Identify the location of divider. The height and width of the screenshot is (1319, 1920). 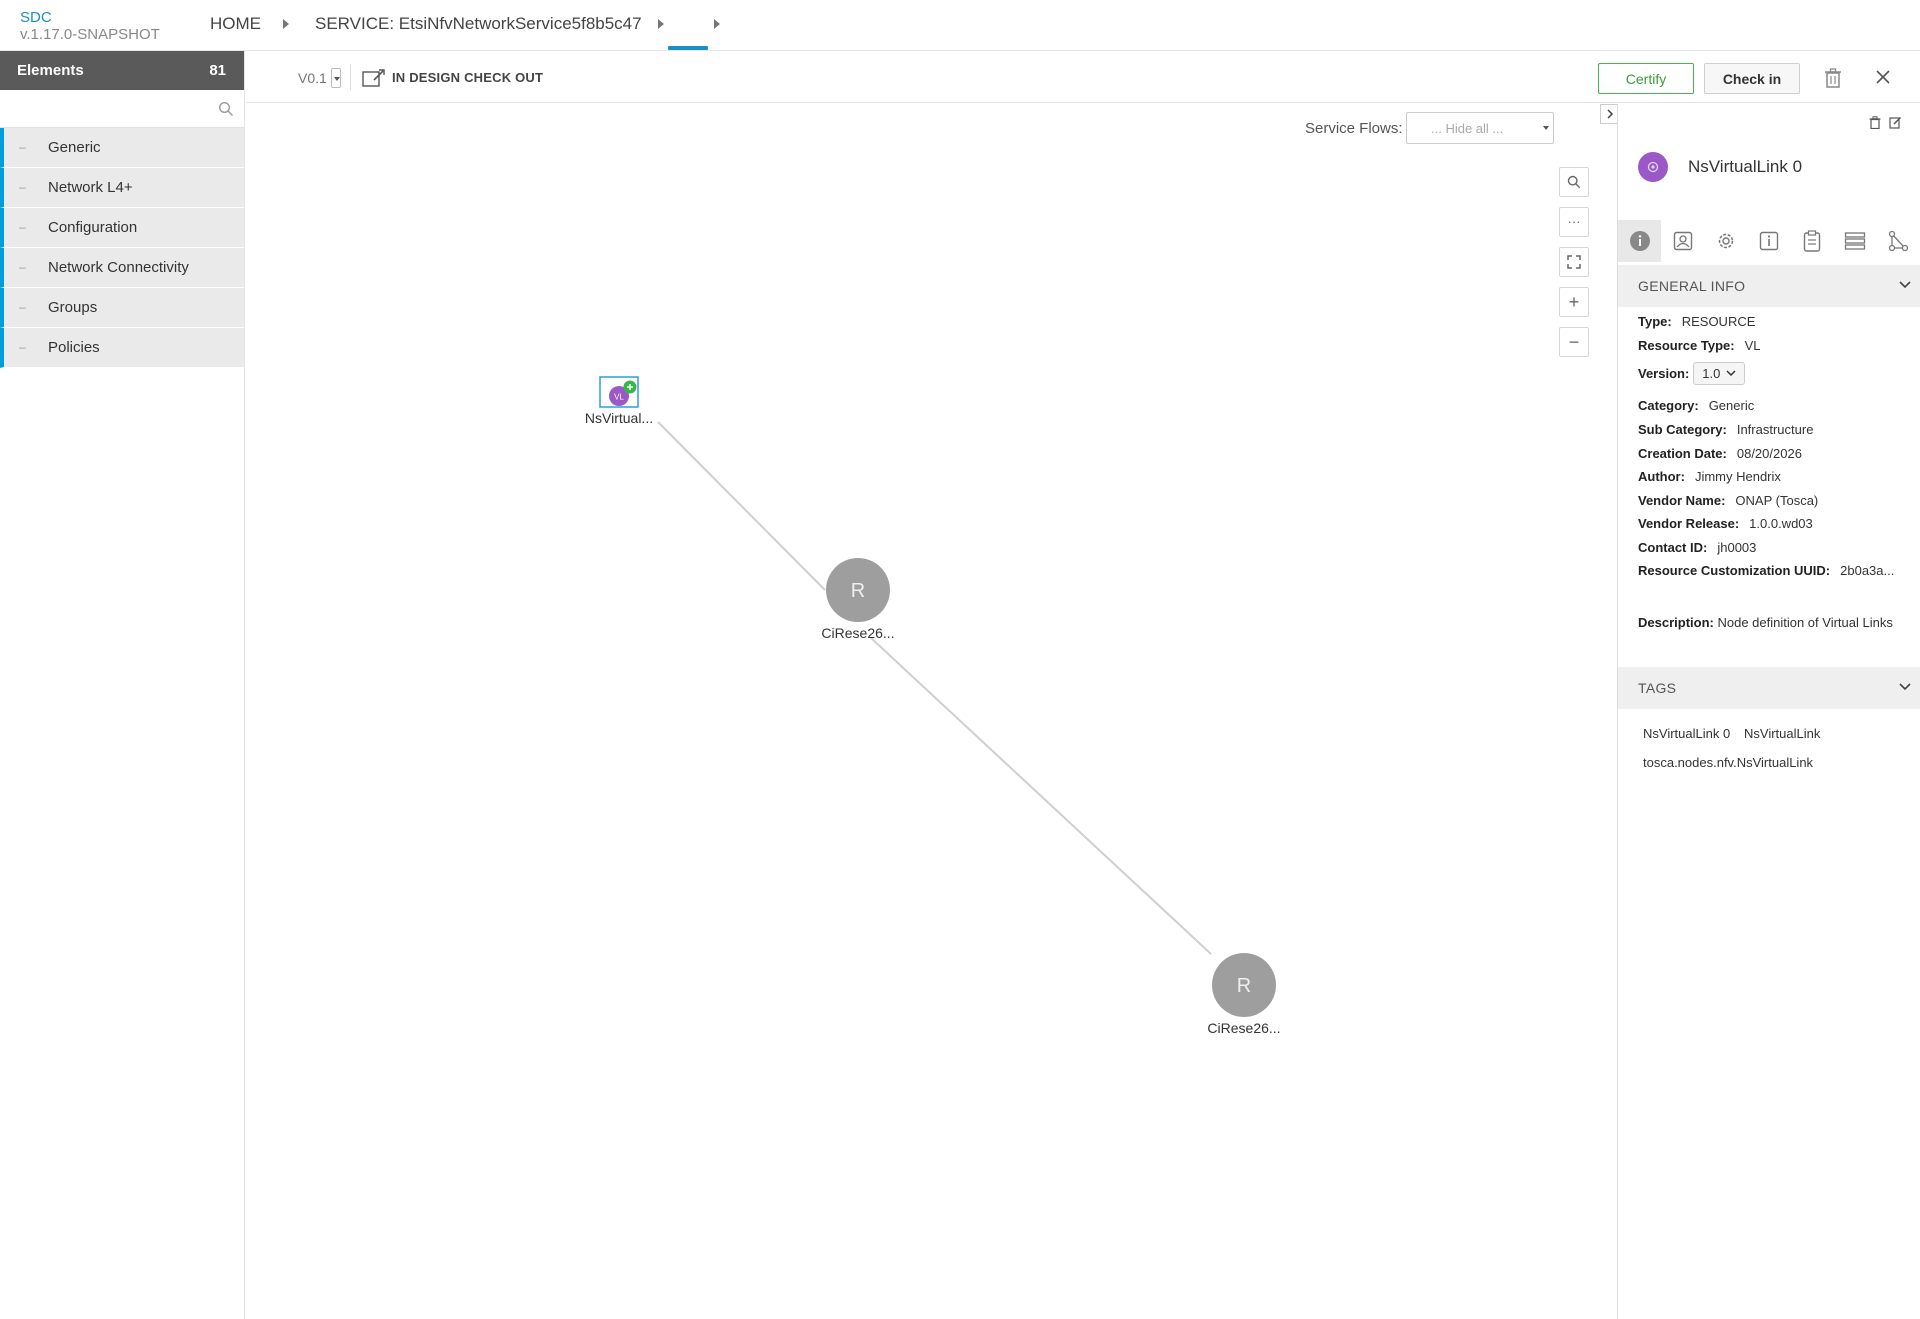
(350, 77).